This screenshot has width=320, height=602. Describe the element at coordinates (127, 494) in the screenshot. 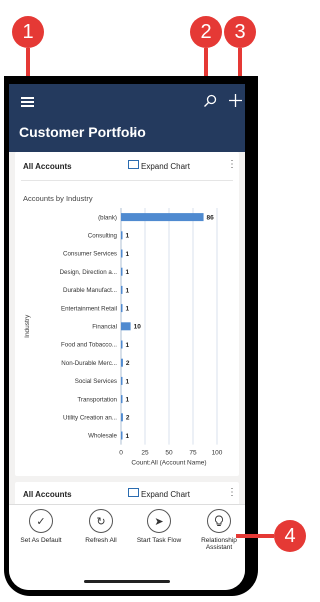

I see `second-card: All Accounts Expand Chart ⋮` at that location.